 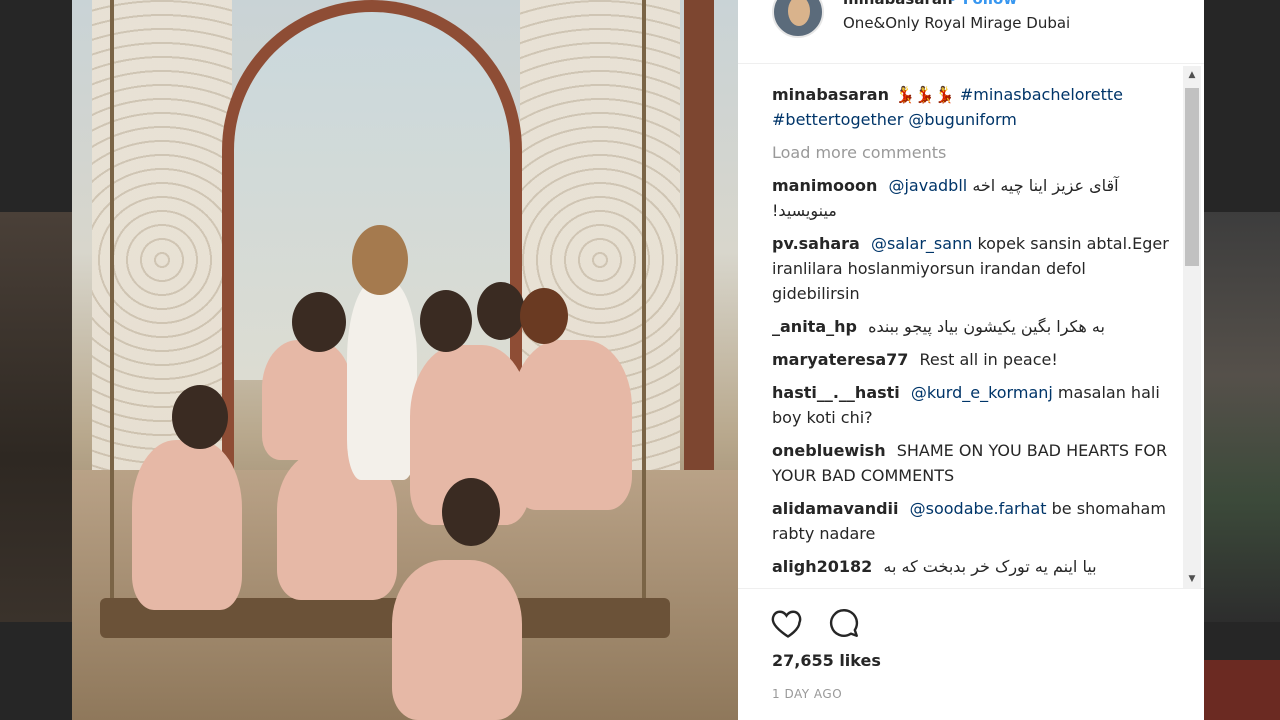 I want to click on caption-emojis: 💃💃💃, so click(x=925, y=94).